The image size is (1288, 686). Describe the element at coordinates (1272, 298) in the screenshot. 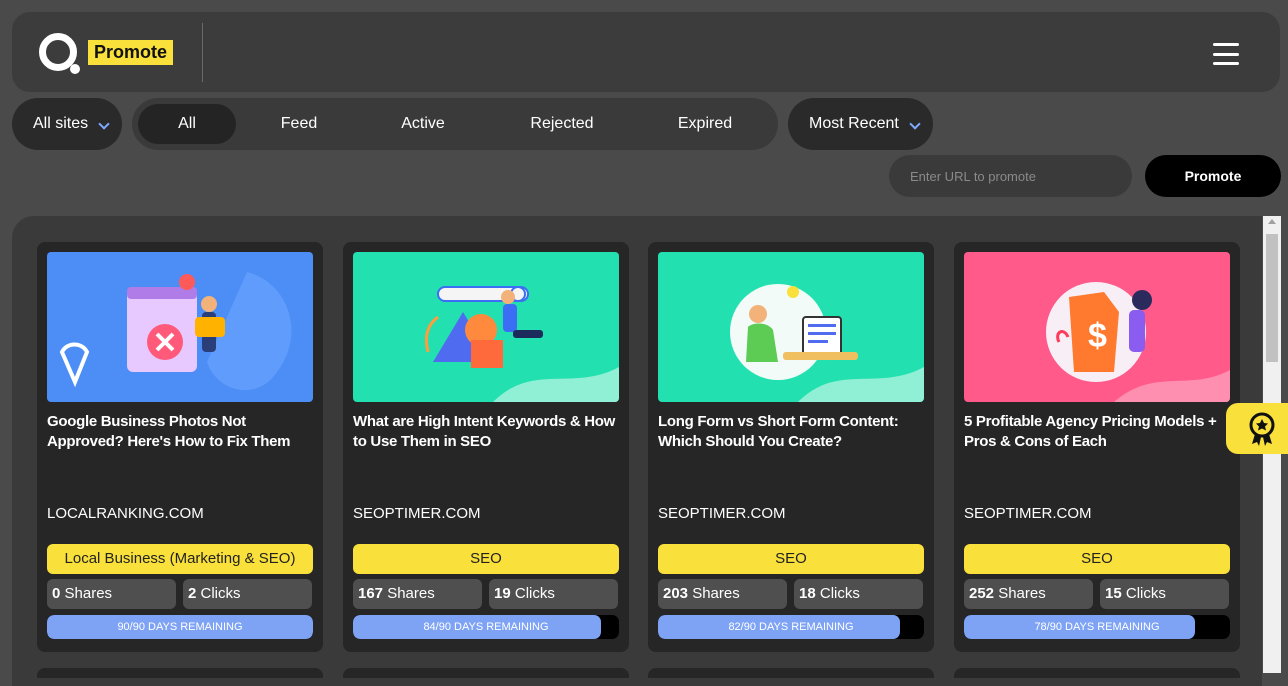

I see `scroll-thumb` at that location.